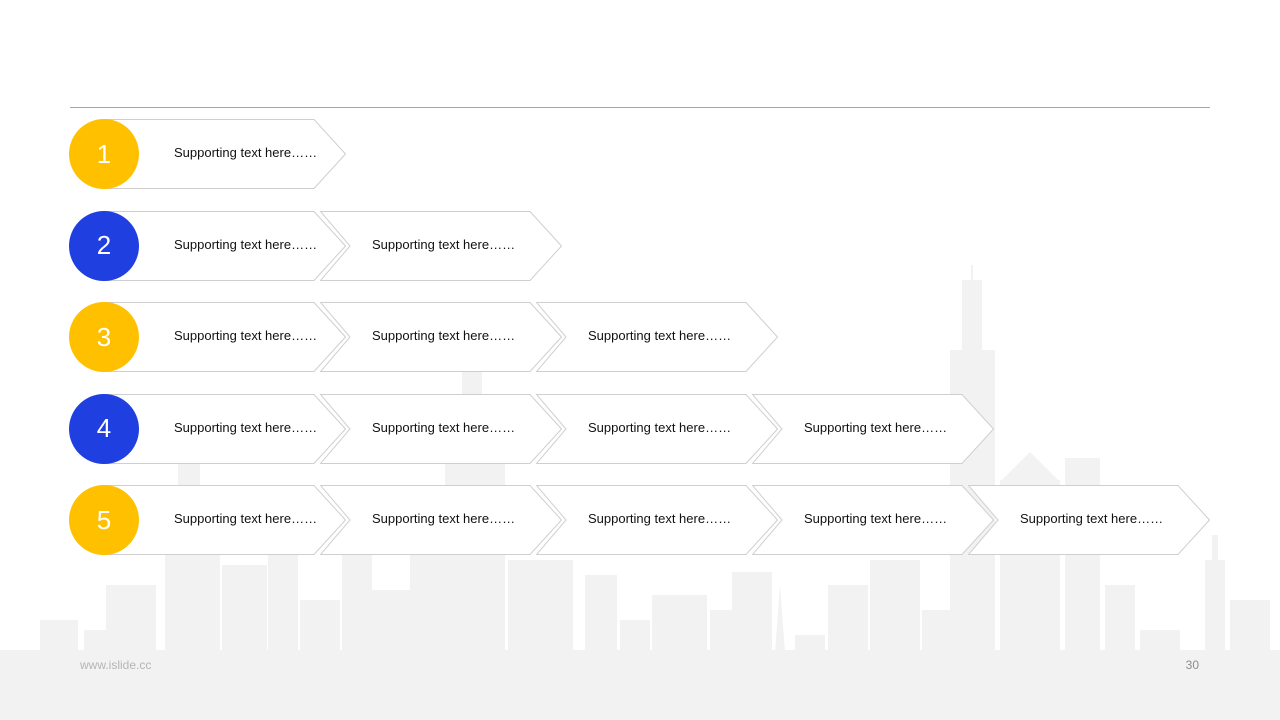 The height and width of the screenshot is (720, 1280). I want to click on page-number: 30, so click(1192, 665).